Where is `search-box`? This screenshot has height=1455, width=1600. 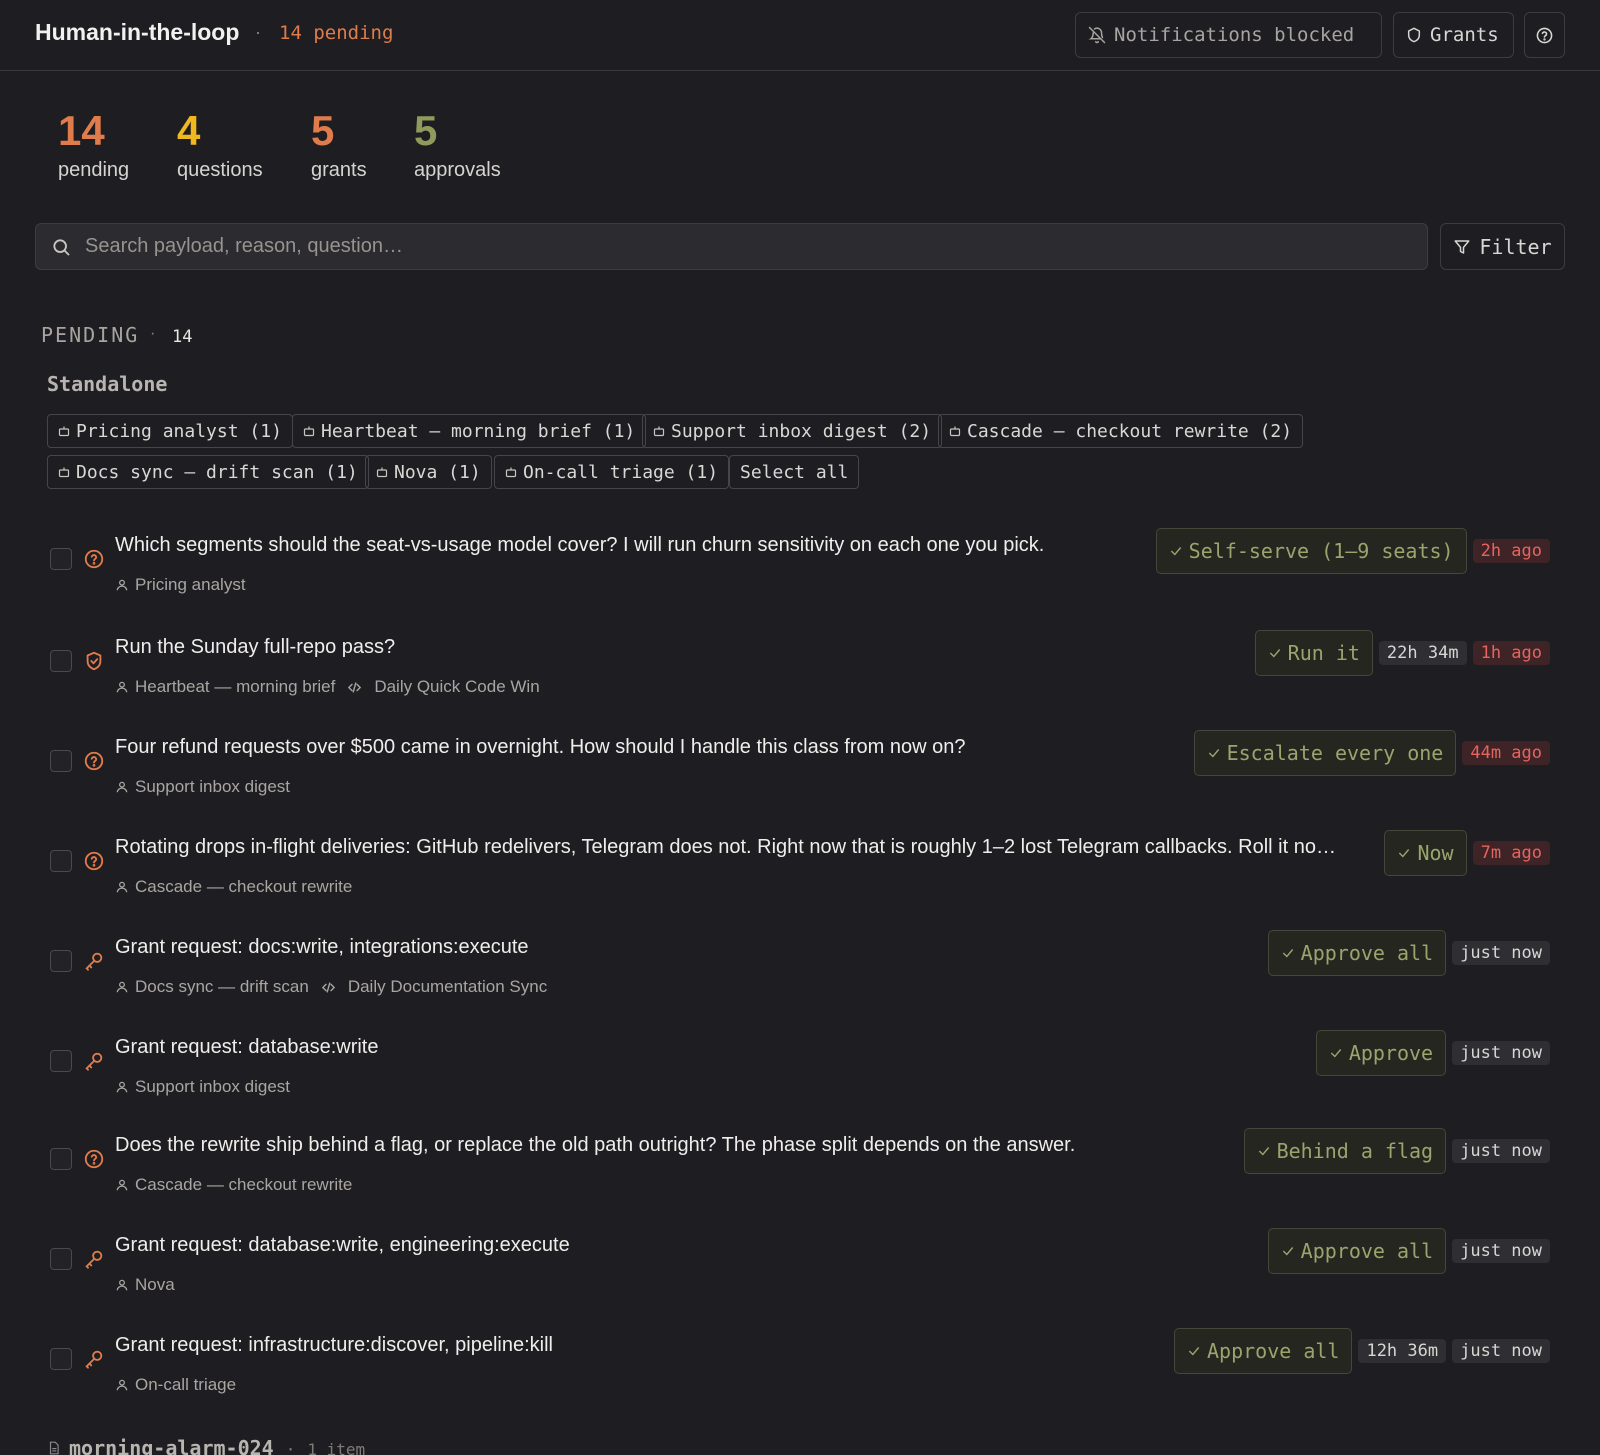
search-box is located at coordinates (731, 246).